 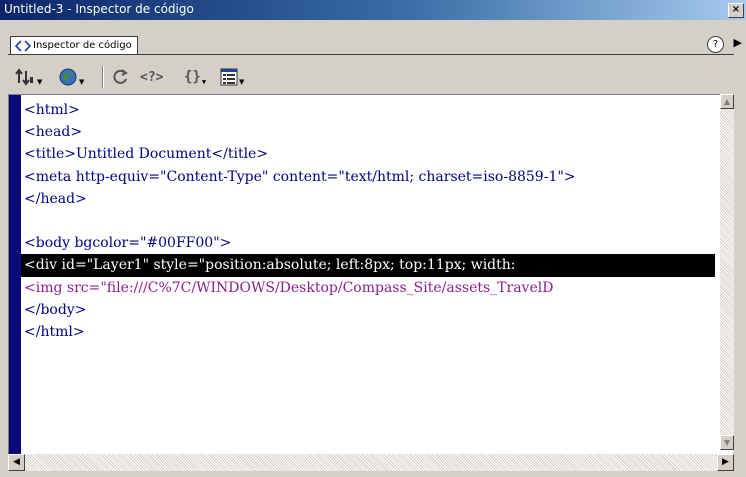 I want to click on code-line: <title>Untitled Document</title>, so click(x=368, y=154).